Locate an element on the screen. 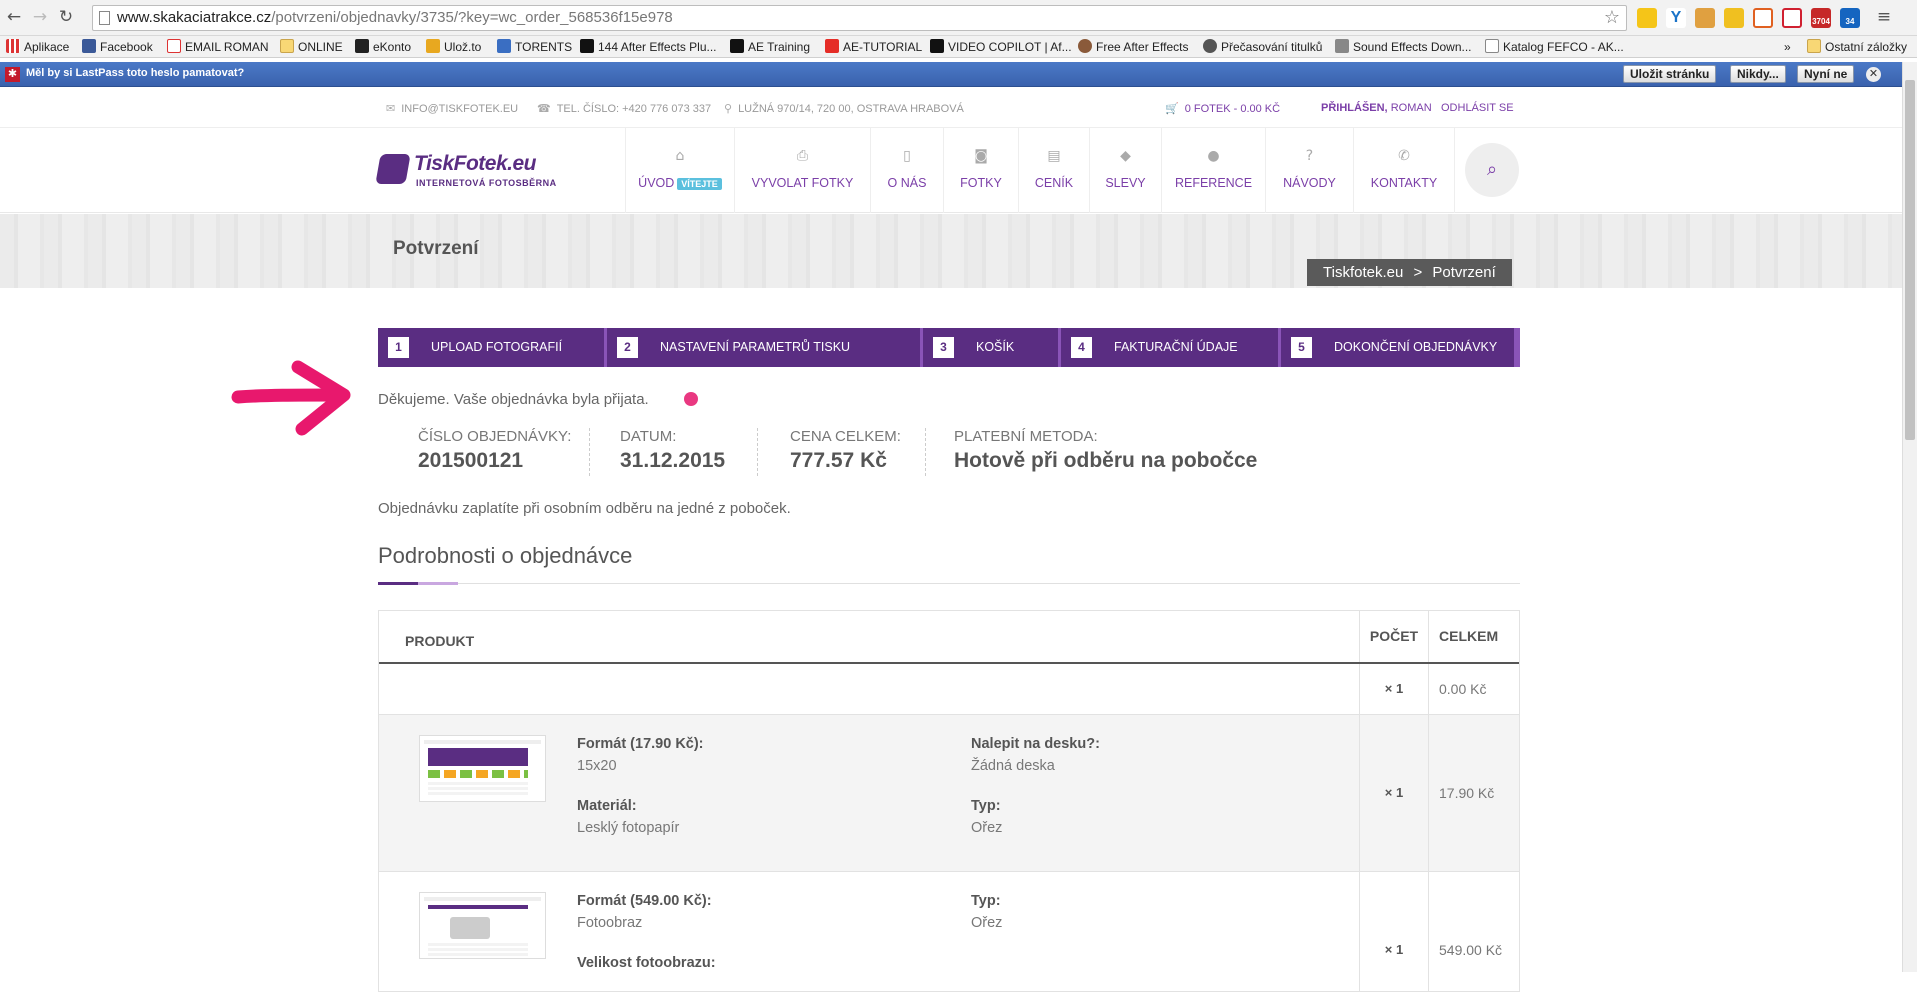  table-header: PRODUKT POČET CELKEM is located at coordinates (949, 637).